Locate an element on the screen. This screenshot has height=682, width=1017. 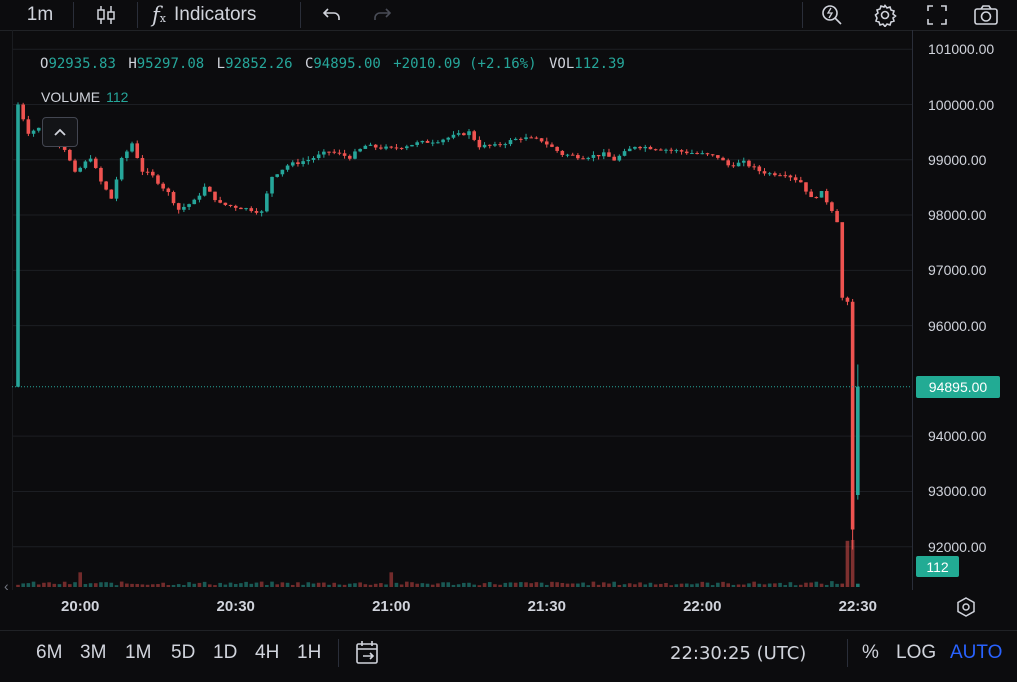
fullscreen-icon is located at coordinates (937, 15).